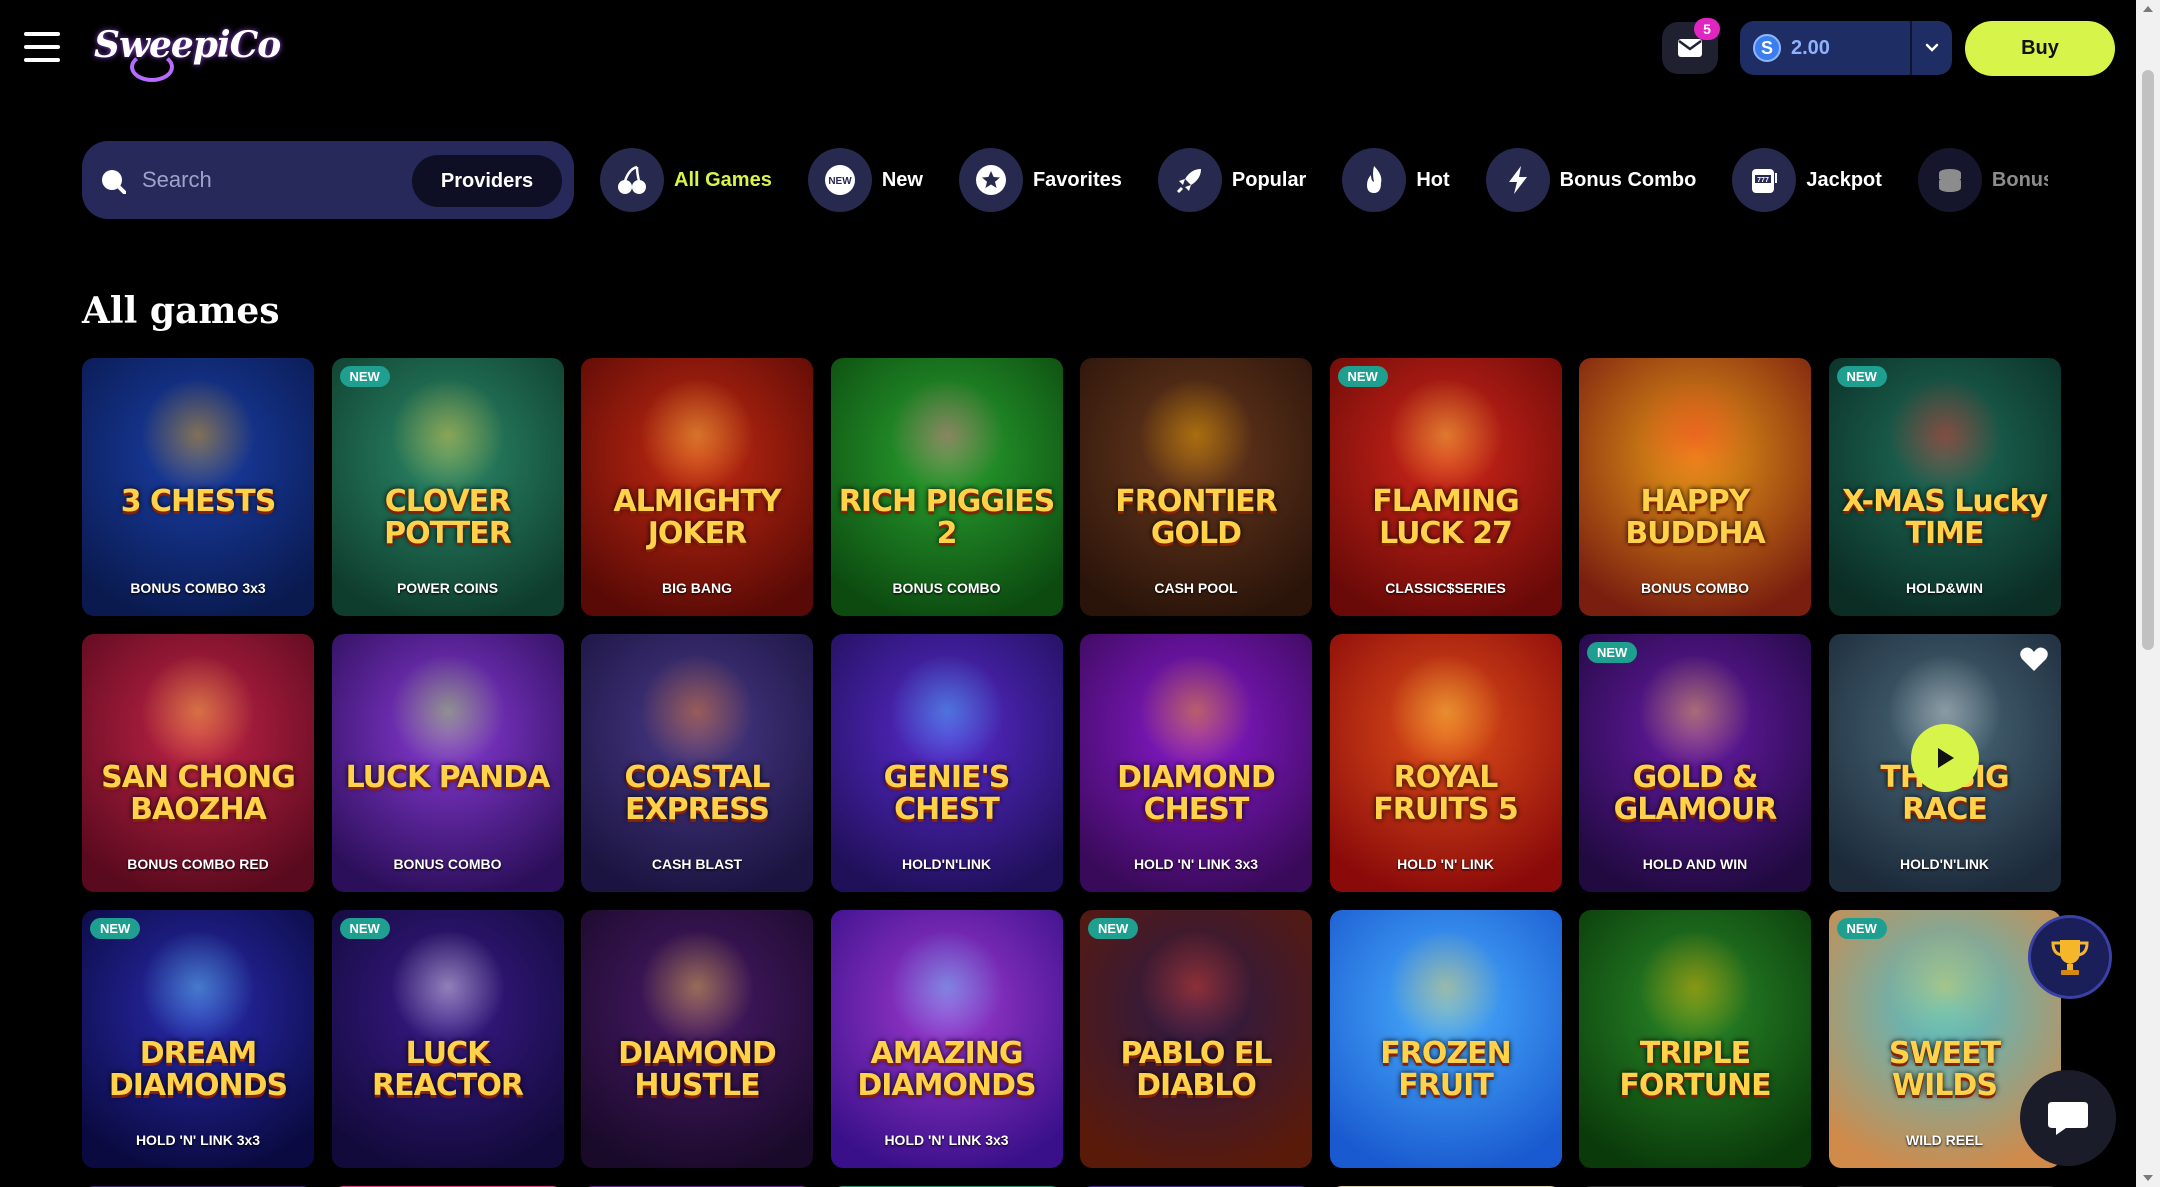  What do you see at coordinates (1189, 180) in the screenshot?
I see `rocket-icon` at bounding box center [1189, 180].